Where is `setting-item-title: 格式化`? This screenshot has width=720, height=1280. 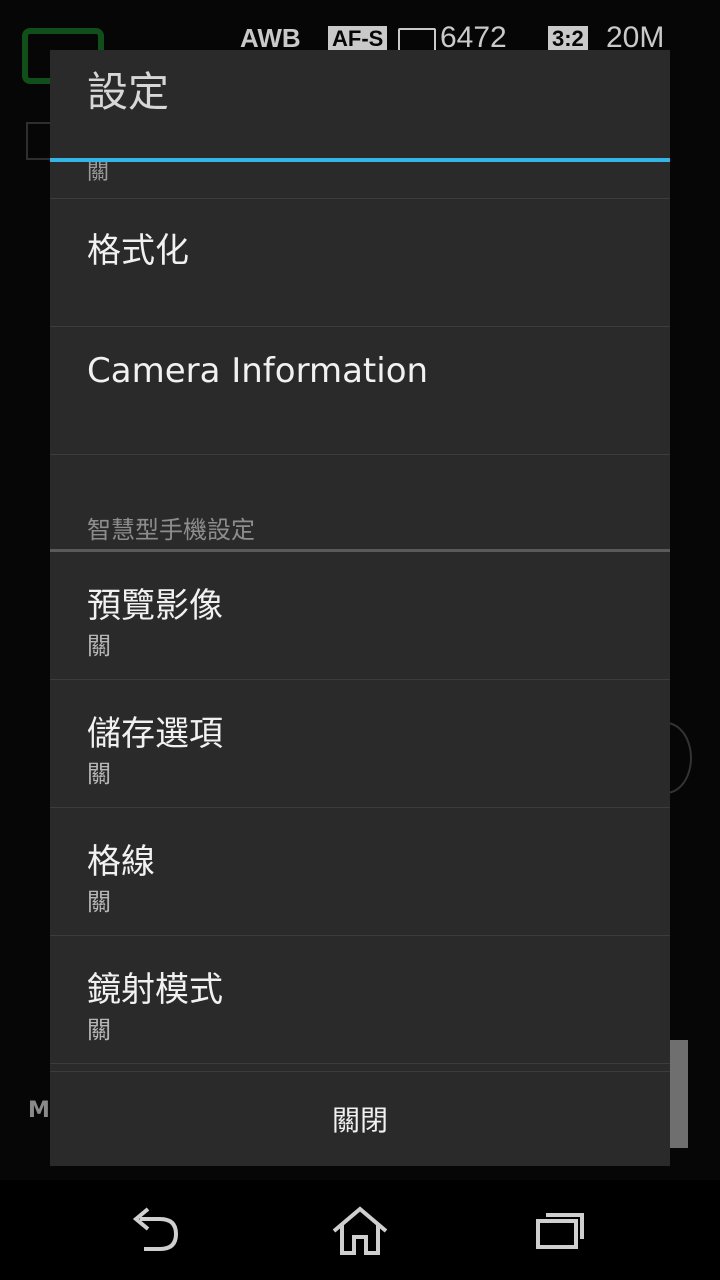 setting-item-title: 格式化 is located at coordinates (138, 251).